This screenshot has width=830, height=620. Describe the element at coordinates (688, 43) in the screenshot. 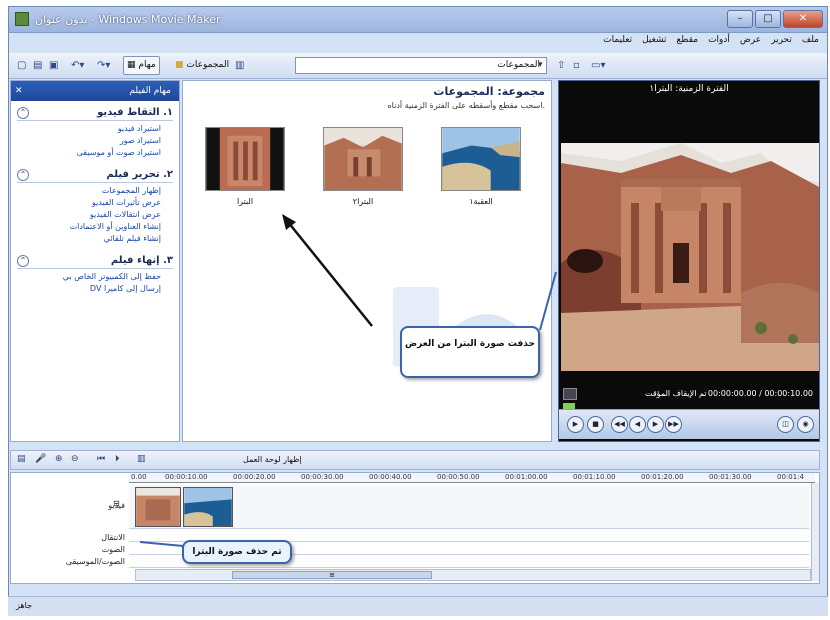

I see `menu-clip: مقطع` at that location.